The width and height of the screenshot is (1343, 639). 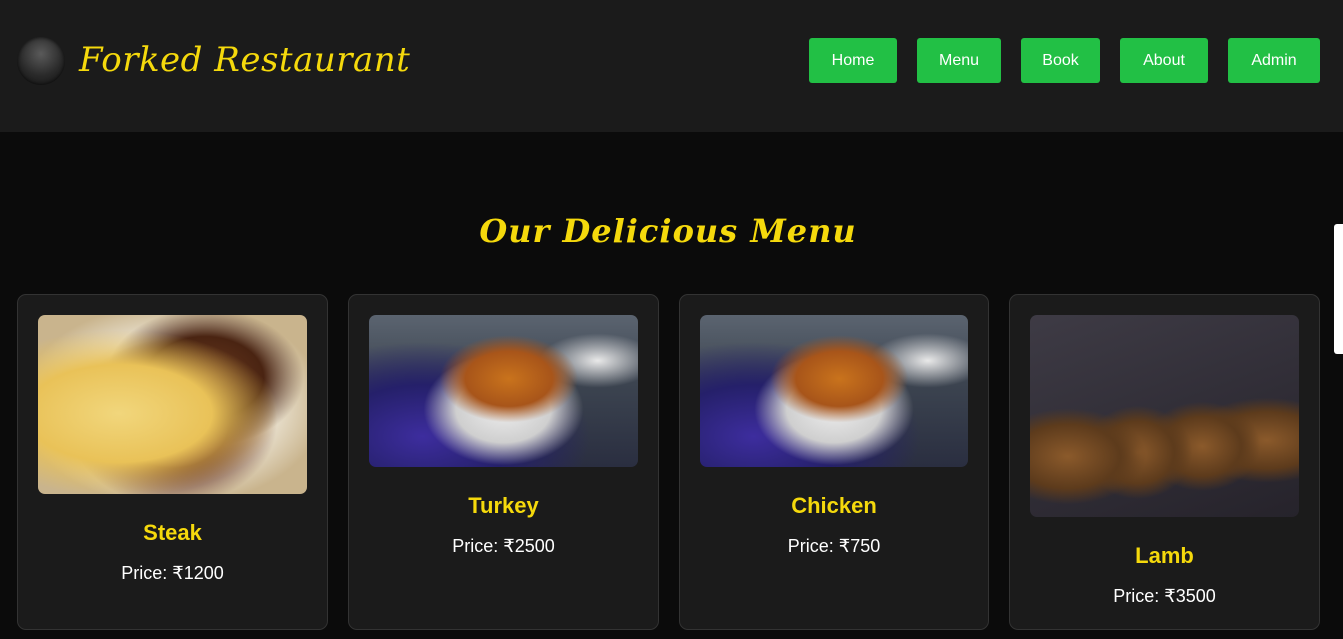 What do you see at coordinates (503, 505) in the screenshot?
I see `menu-item-name: Turkey` at bounding box center [503, 505].